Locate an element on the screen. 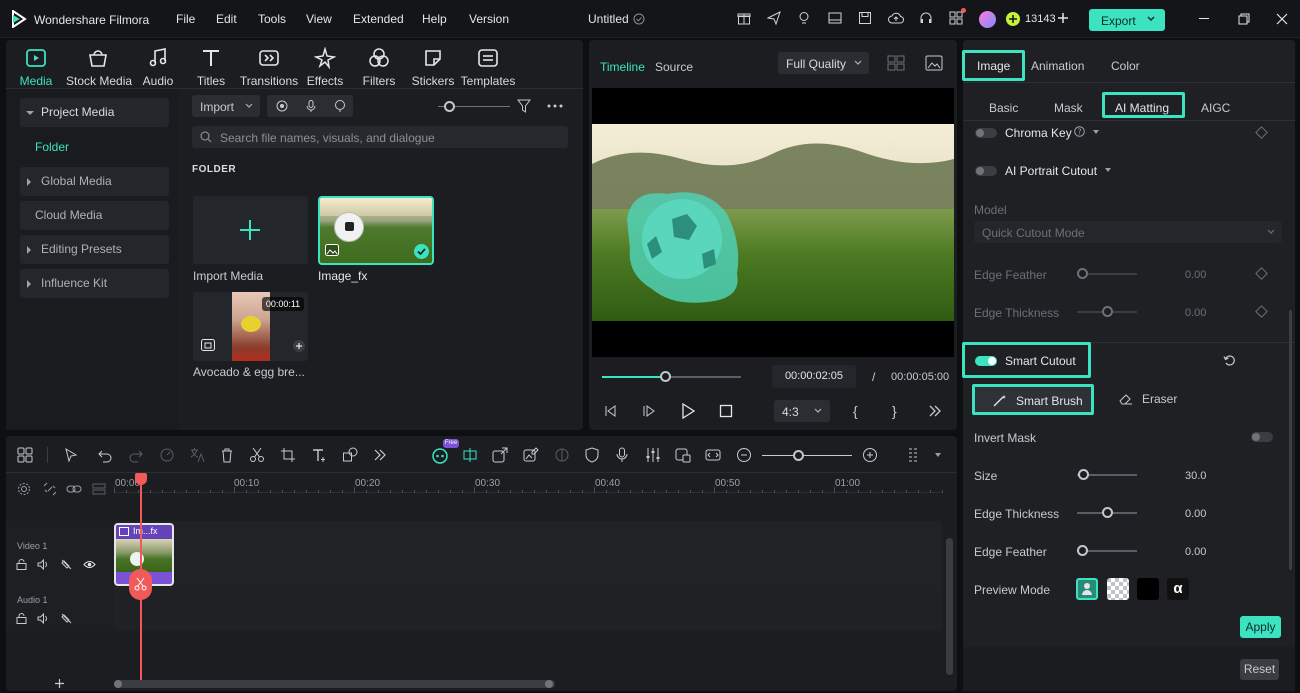 The height and width of the screenshot is (693, 1300). delete-icon is located at coordinates (227, 455).